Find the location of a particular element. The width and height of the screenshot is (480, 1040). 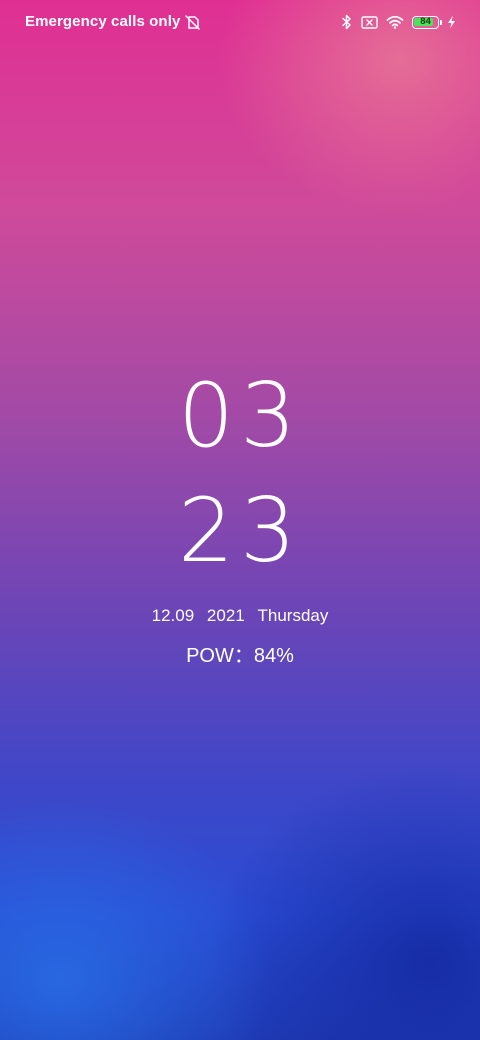

battery-icon: 84 is located at coordinates (427, 22).